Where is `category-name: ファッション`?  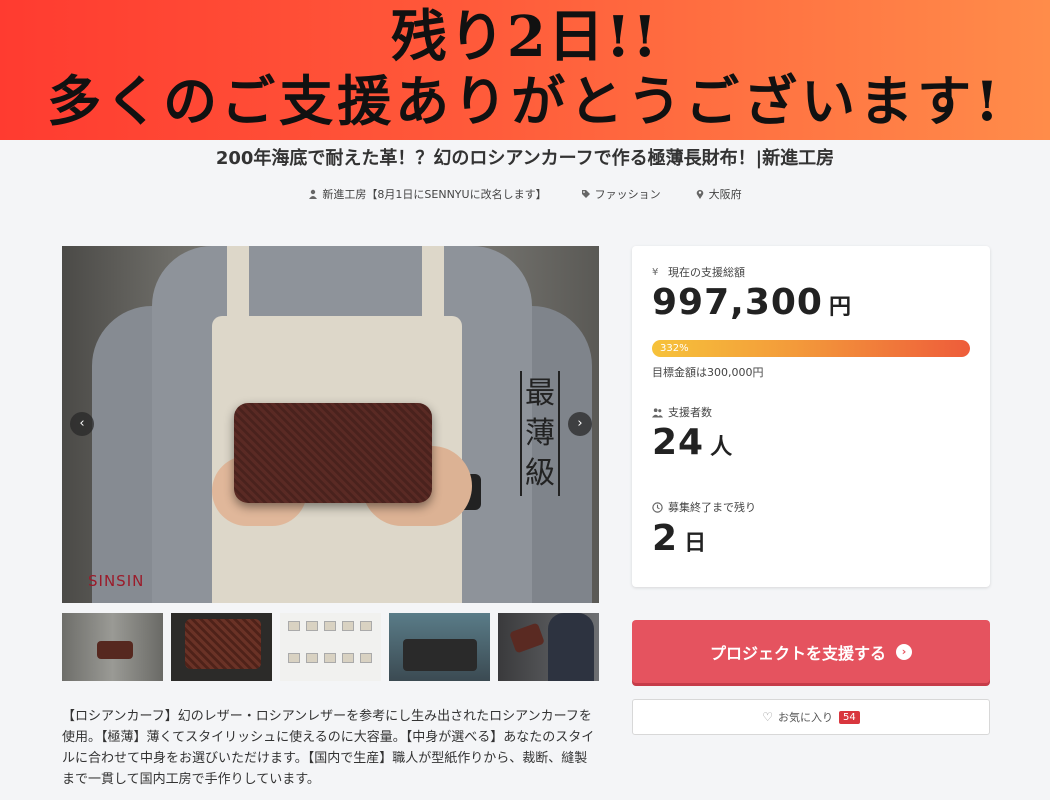
category-name: ファッション is located at coordinates (627, 194).